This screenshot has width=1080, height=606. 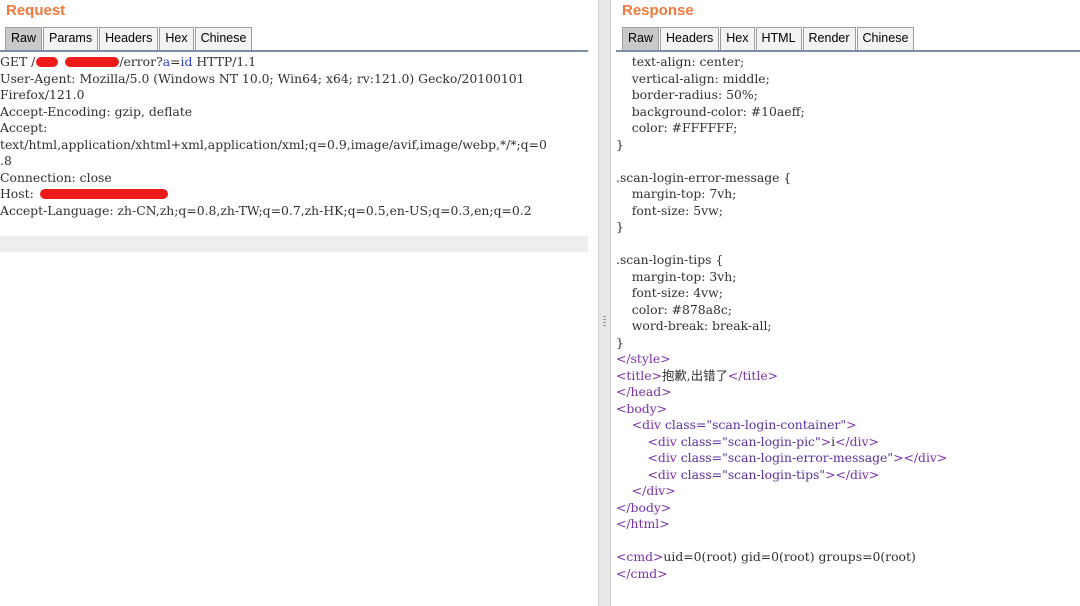 What do you see at coordinates (644, 507) in the screenshot?
I see `body-close-tag: </body>` at bounding box center [644, 507].